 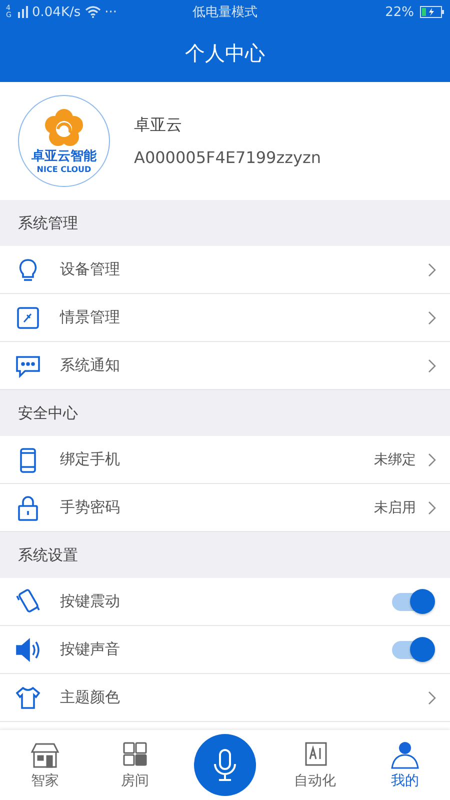 I want to click on microphone-icon, so click(x=225, y=765).